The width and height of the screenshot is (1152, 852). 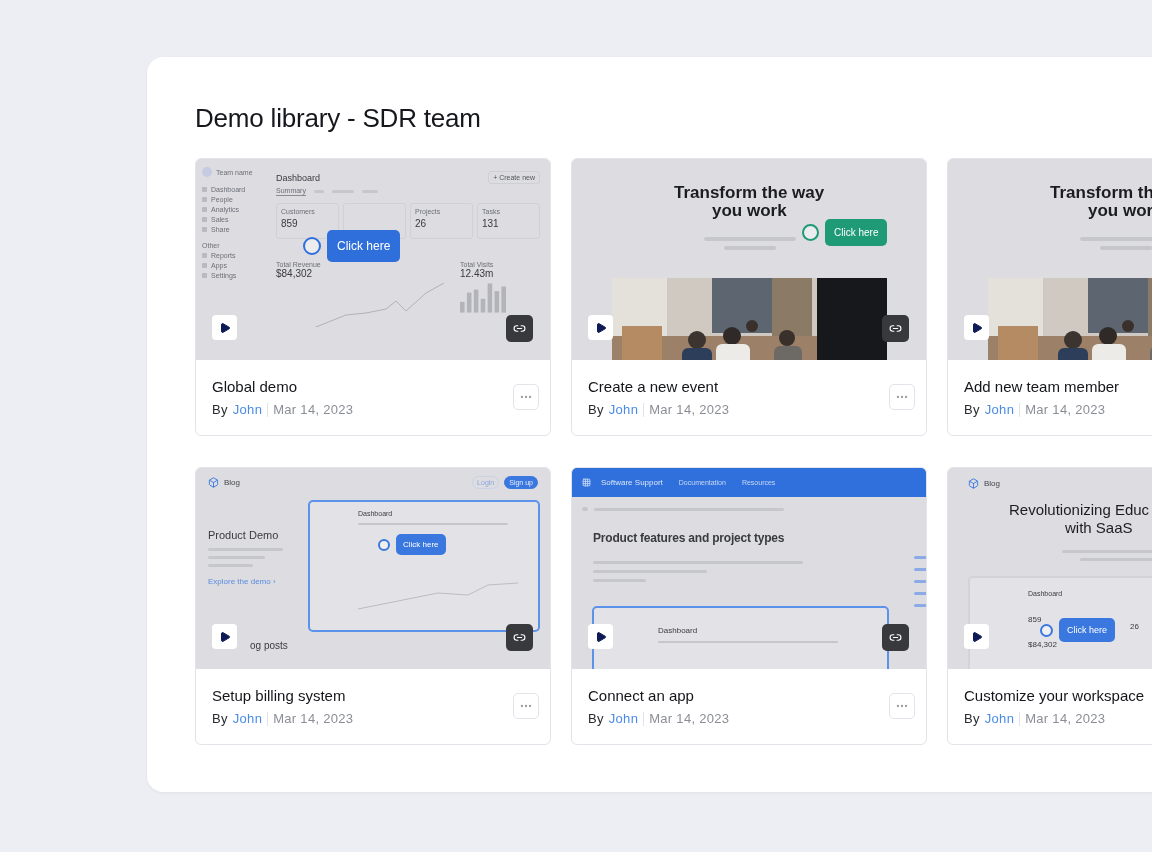 What do you see at coordinates (1042, 386) in the screenshot?
I see `demo-title: Add new team member` at bounding box center [1042, 386].